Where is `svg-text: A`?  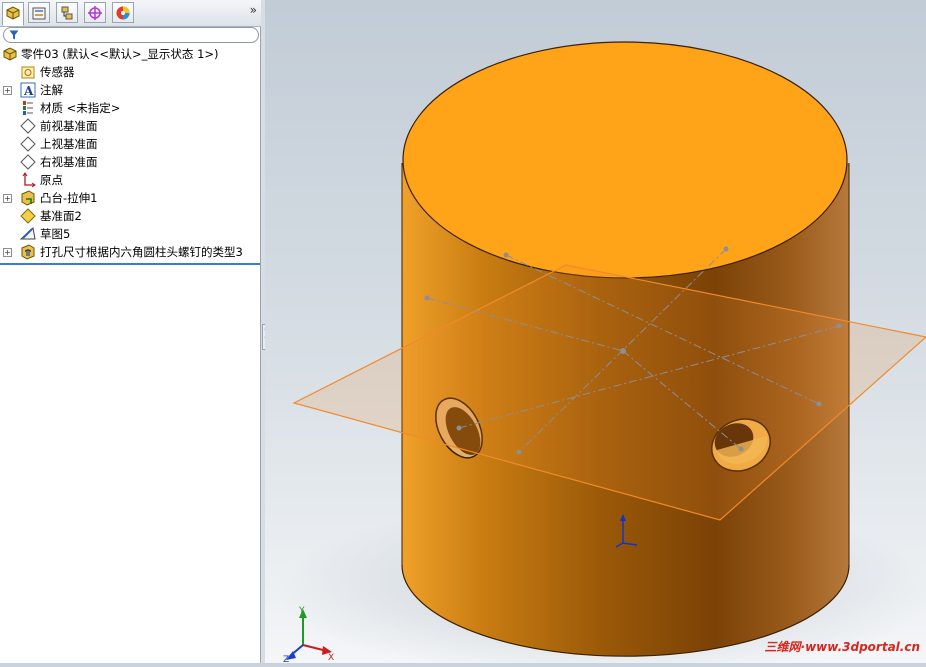 svg-text: A is located at coordinates (28, 91).